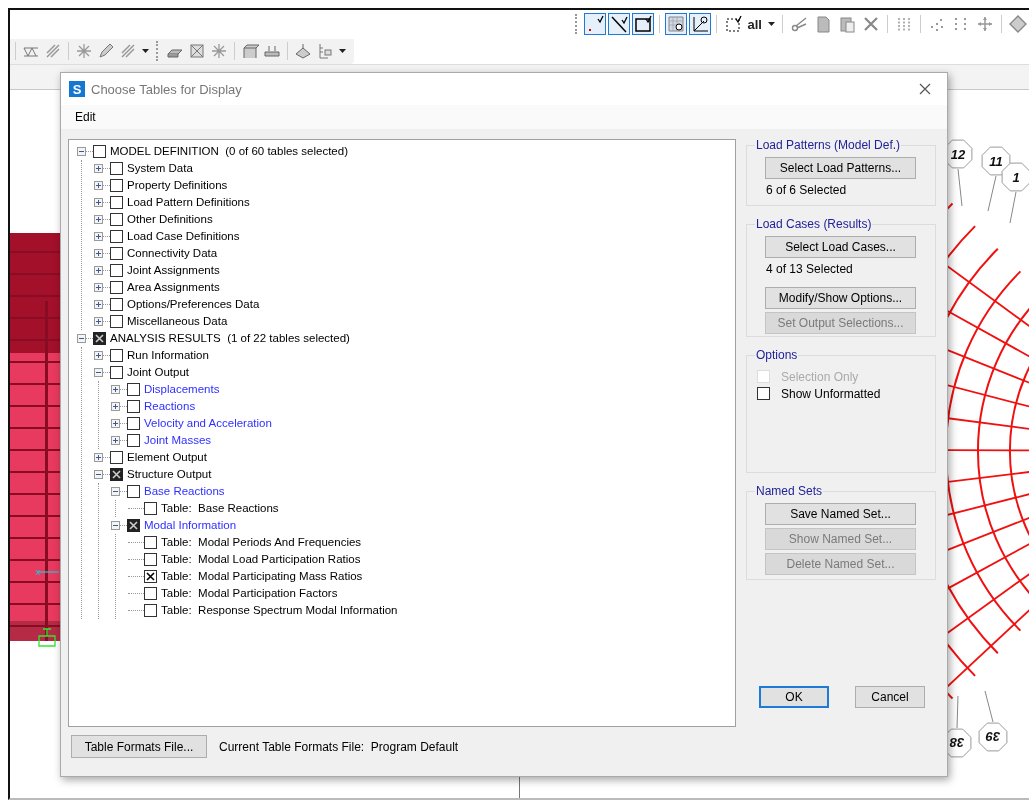 The height and width of the screenshot is (803, 1029). Describe the element at coordinates (618, 24) in the screenshot. I see `line-check-icon` at that location.